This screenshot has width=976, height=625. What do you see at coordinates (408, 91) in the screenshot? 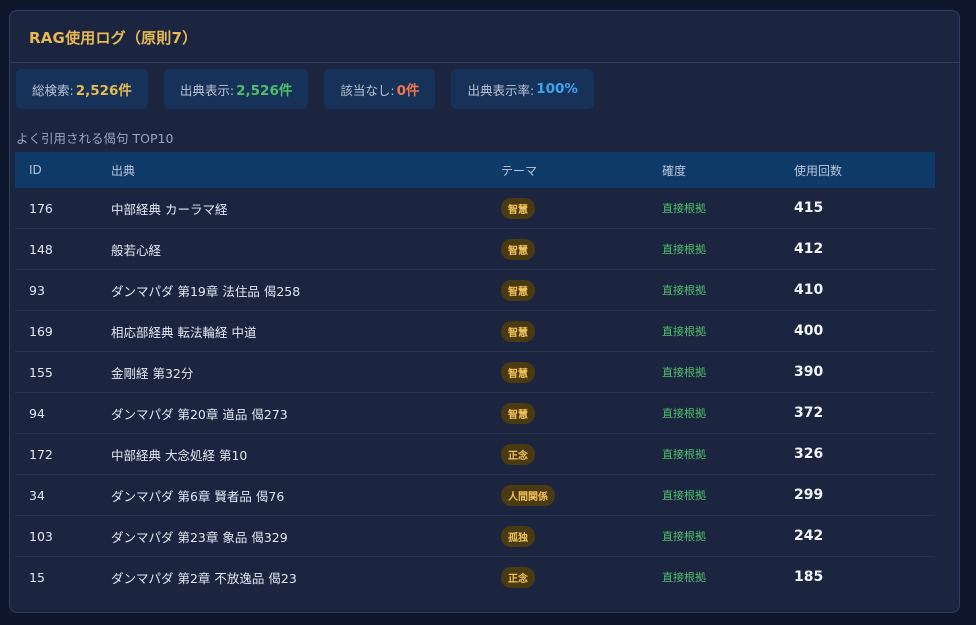
I see `stat-value: 0件` at bounding box center [408, 91].